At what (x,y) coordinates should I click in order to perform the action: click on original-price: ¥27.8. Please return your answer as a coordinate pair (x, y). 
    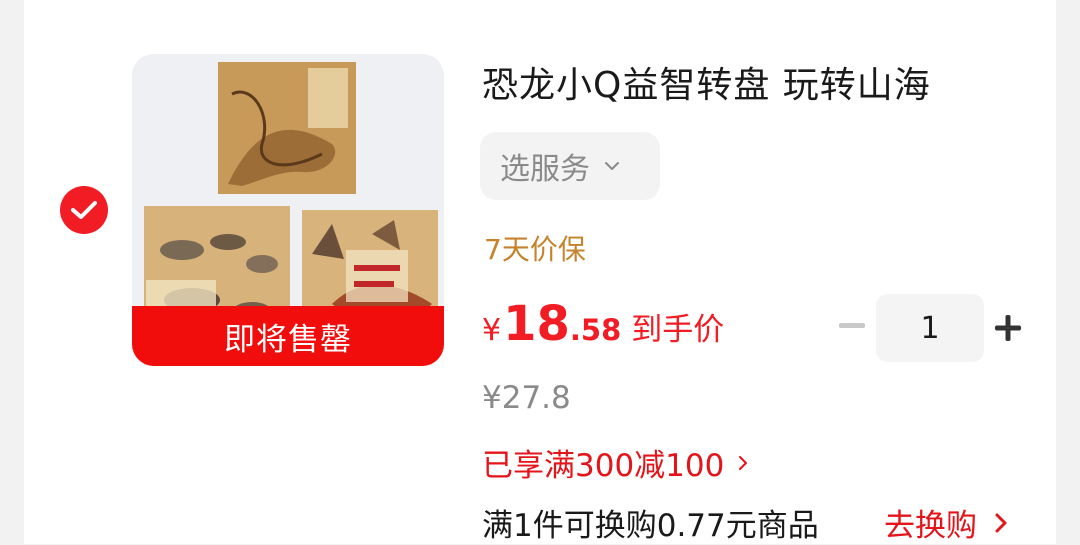
    Looking at the image, I should click on (526, 398).